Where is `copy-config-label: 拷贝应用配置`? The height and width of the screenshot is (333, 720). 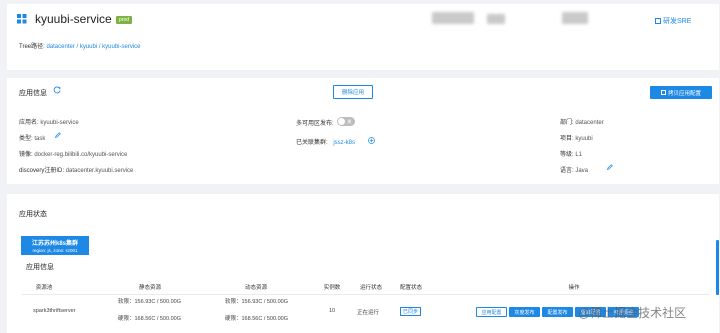
copy-config-label: 拷贝应用配置 is located at coordinates (684, 93).